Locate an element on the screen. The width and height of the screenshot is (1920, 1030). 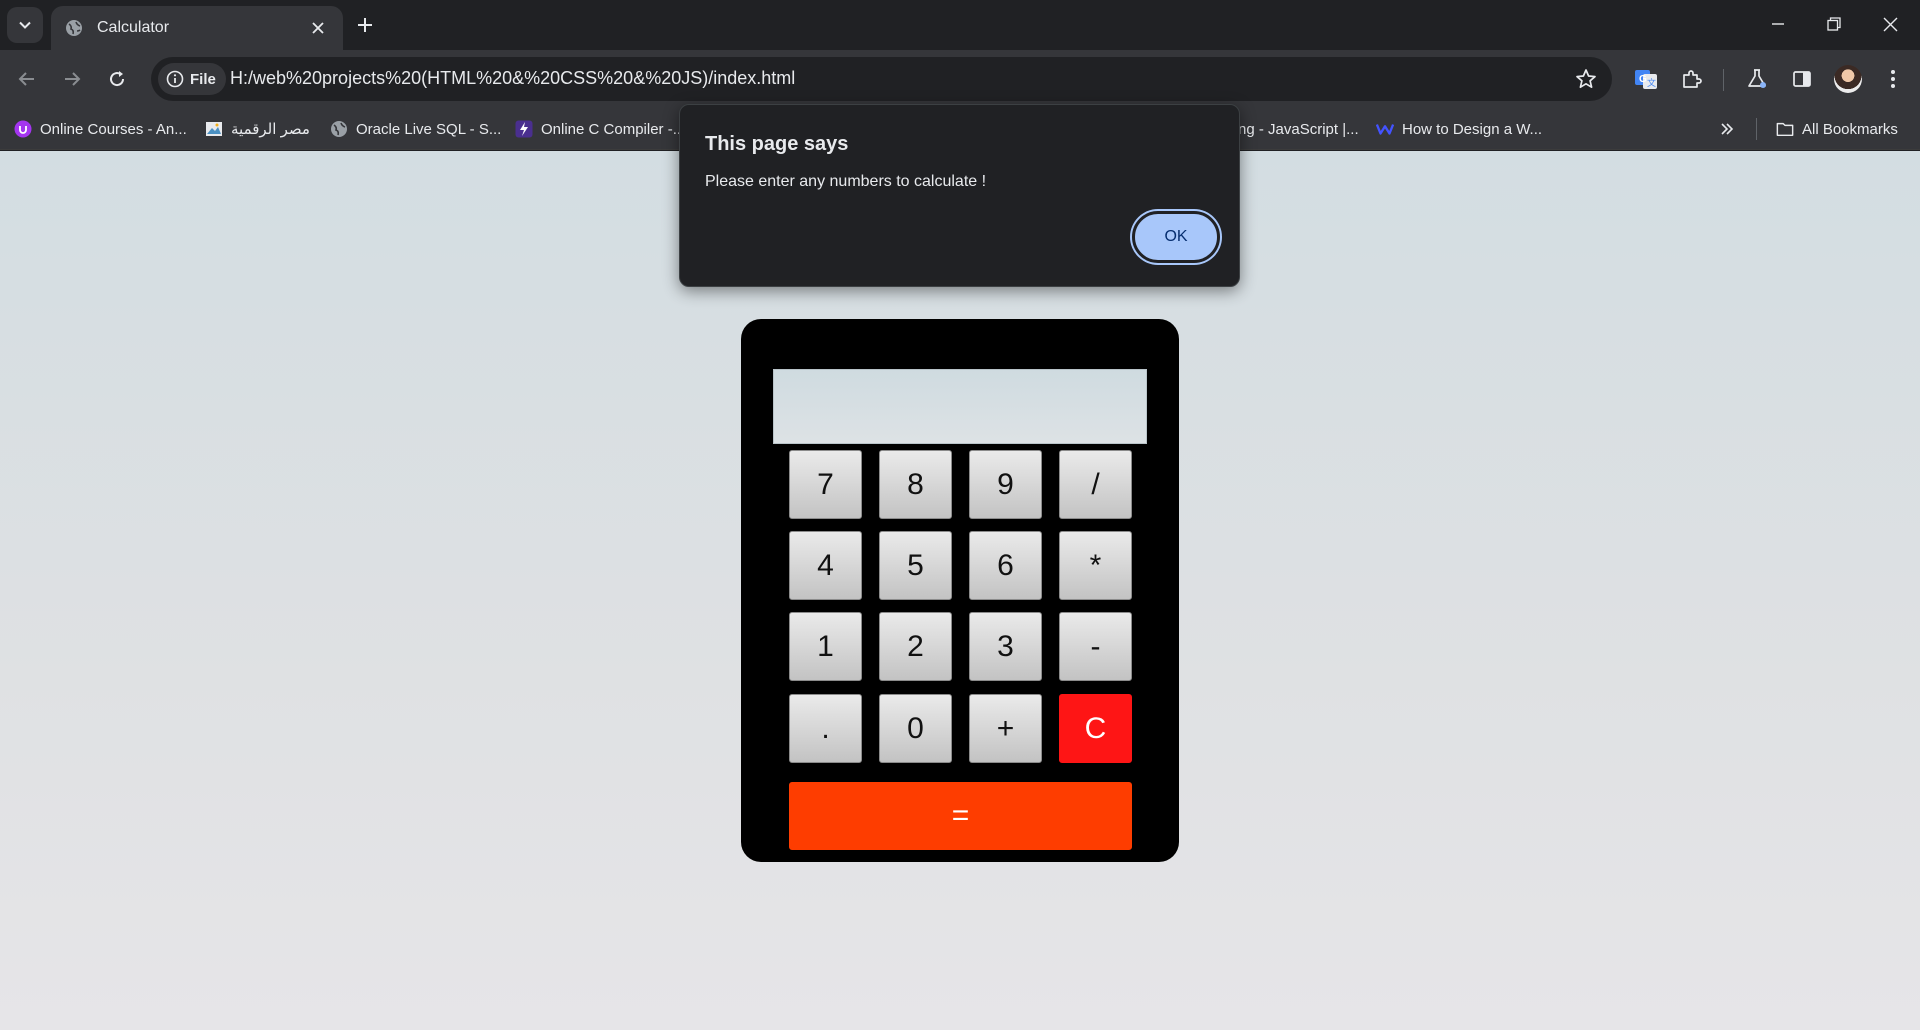
minimize-icon is located at coordinates (1778, 24).